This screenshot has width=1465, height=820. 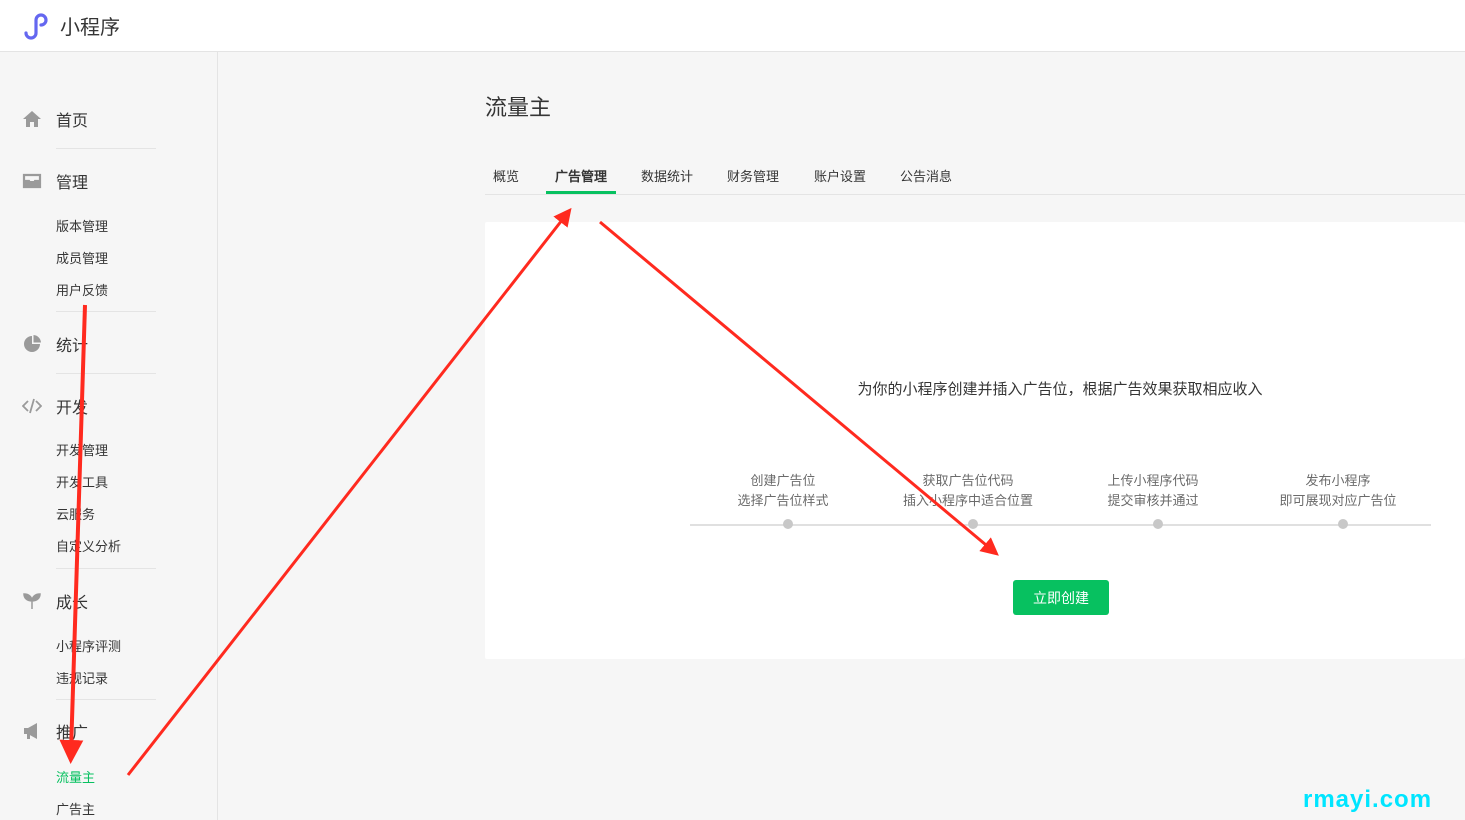 What do you see at coordinates (32, 406) in the screenshot?
I see `code-icon` at bounding box center [32, 406].